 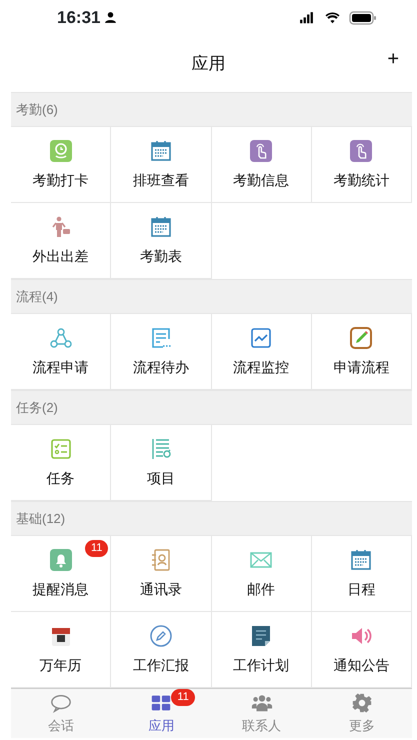 I want to click on app-tile: 万年历, so click(x=61, y=650).